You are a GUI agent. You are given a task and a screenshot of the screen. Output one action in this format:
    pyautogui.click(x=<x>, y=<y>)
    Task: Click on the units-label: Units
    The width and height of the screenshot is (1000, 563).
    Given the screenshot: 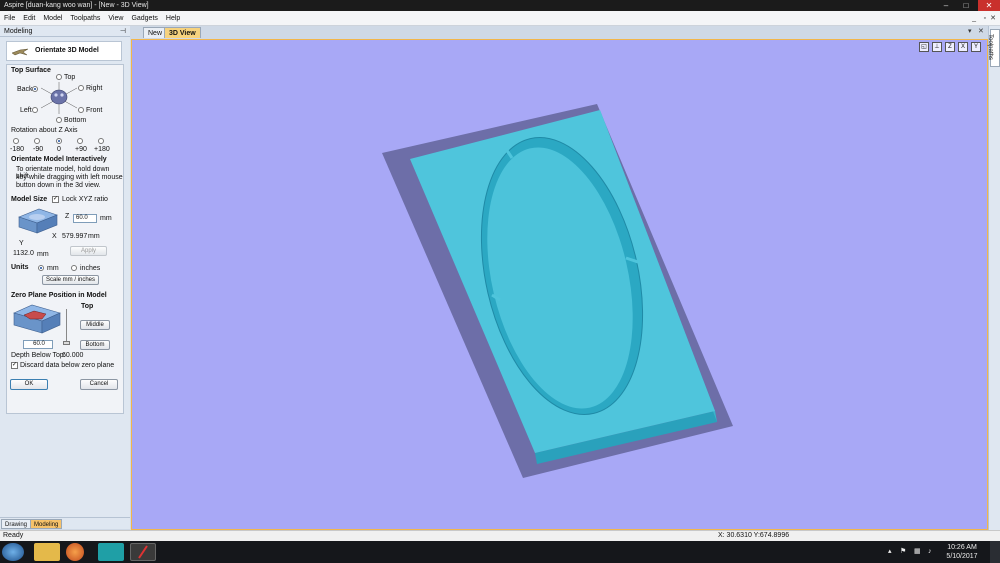 What is the action you would take?
    pyautogui.click(x=20, y=267)
    